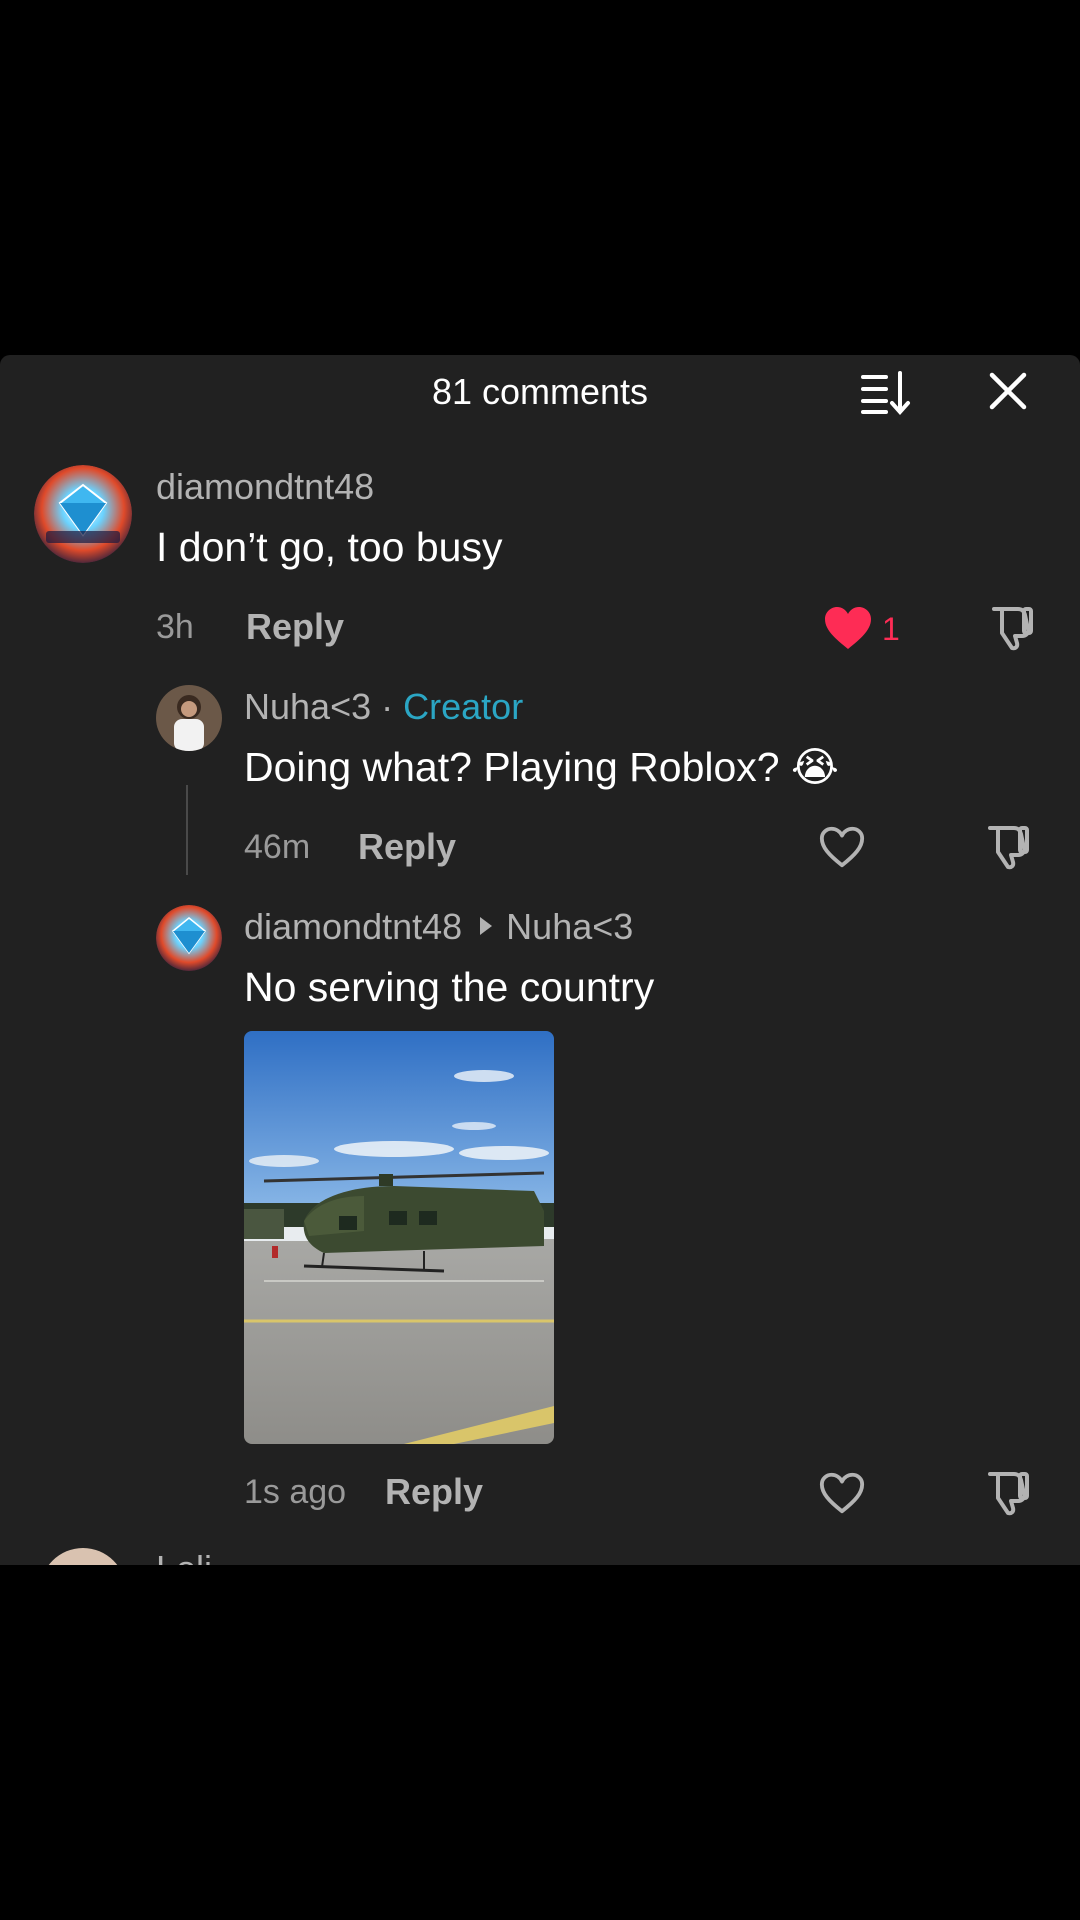 This screenshot has width=1080, height=1920. I want to click on reply-timestamp: 1s ago, so click(295, 1492).